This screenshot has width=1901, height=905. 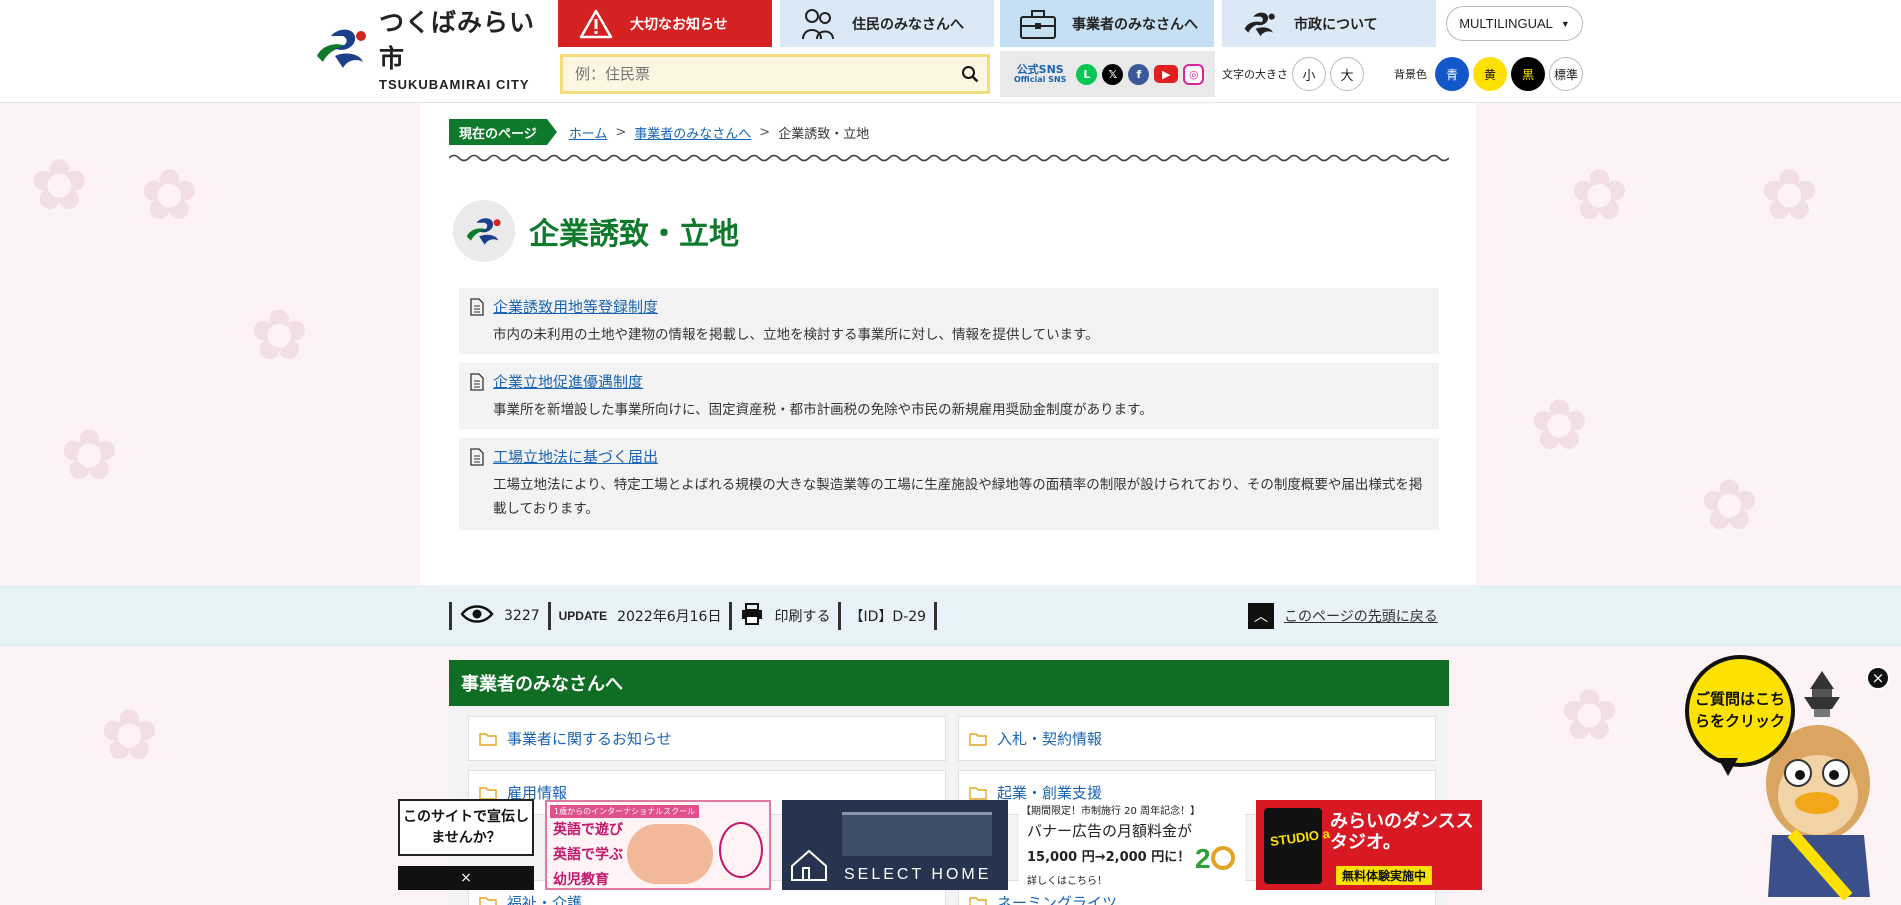 I want to click on nav-label: 事業者のみなさんへ, so click(x=1135, y=24).